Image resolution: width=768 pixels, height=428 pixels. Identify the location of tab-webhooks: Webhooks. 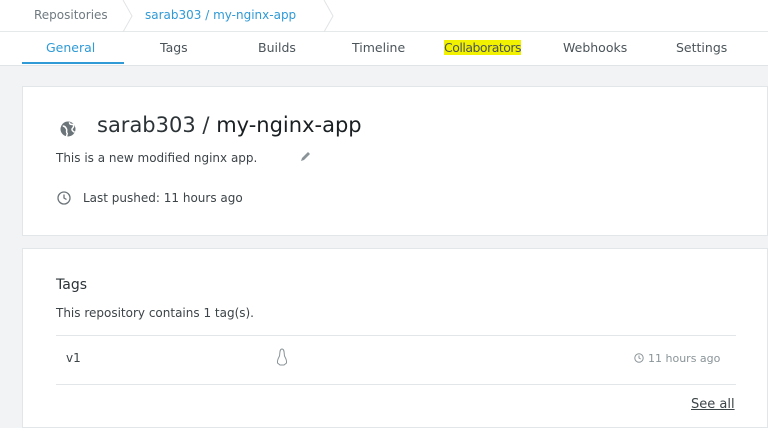
(595, 47).